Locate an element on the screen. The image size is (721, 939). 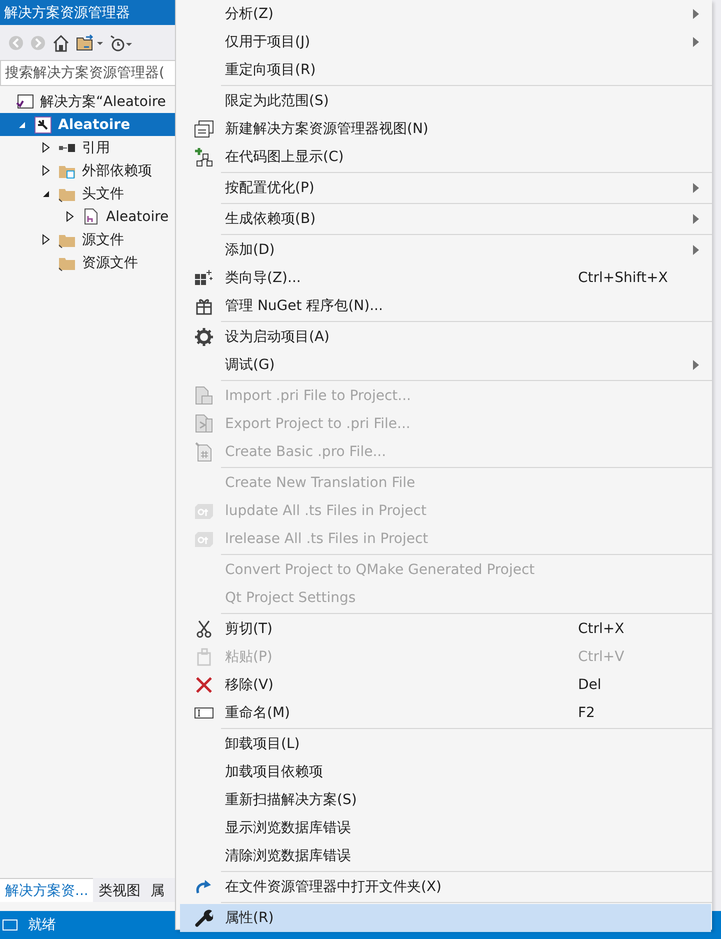
tree-item: 引用 is located at coordinates (88, 147).